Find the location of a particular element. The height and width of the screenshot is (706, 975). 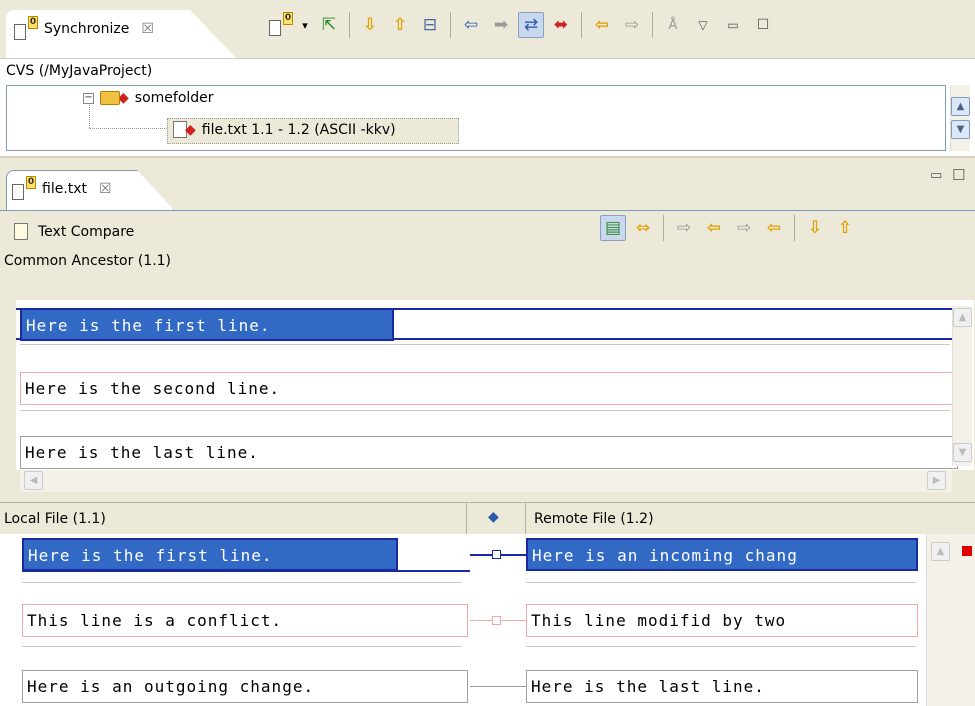

remove-icon: Å is located at coordinates (673, 25).